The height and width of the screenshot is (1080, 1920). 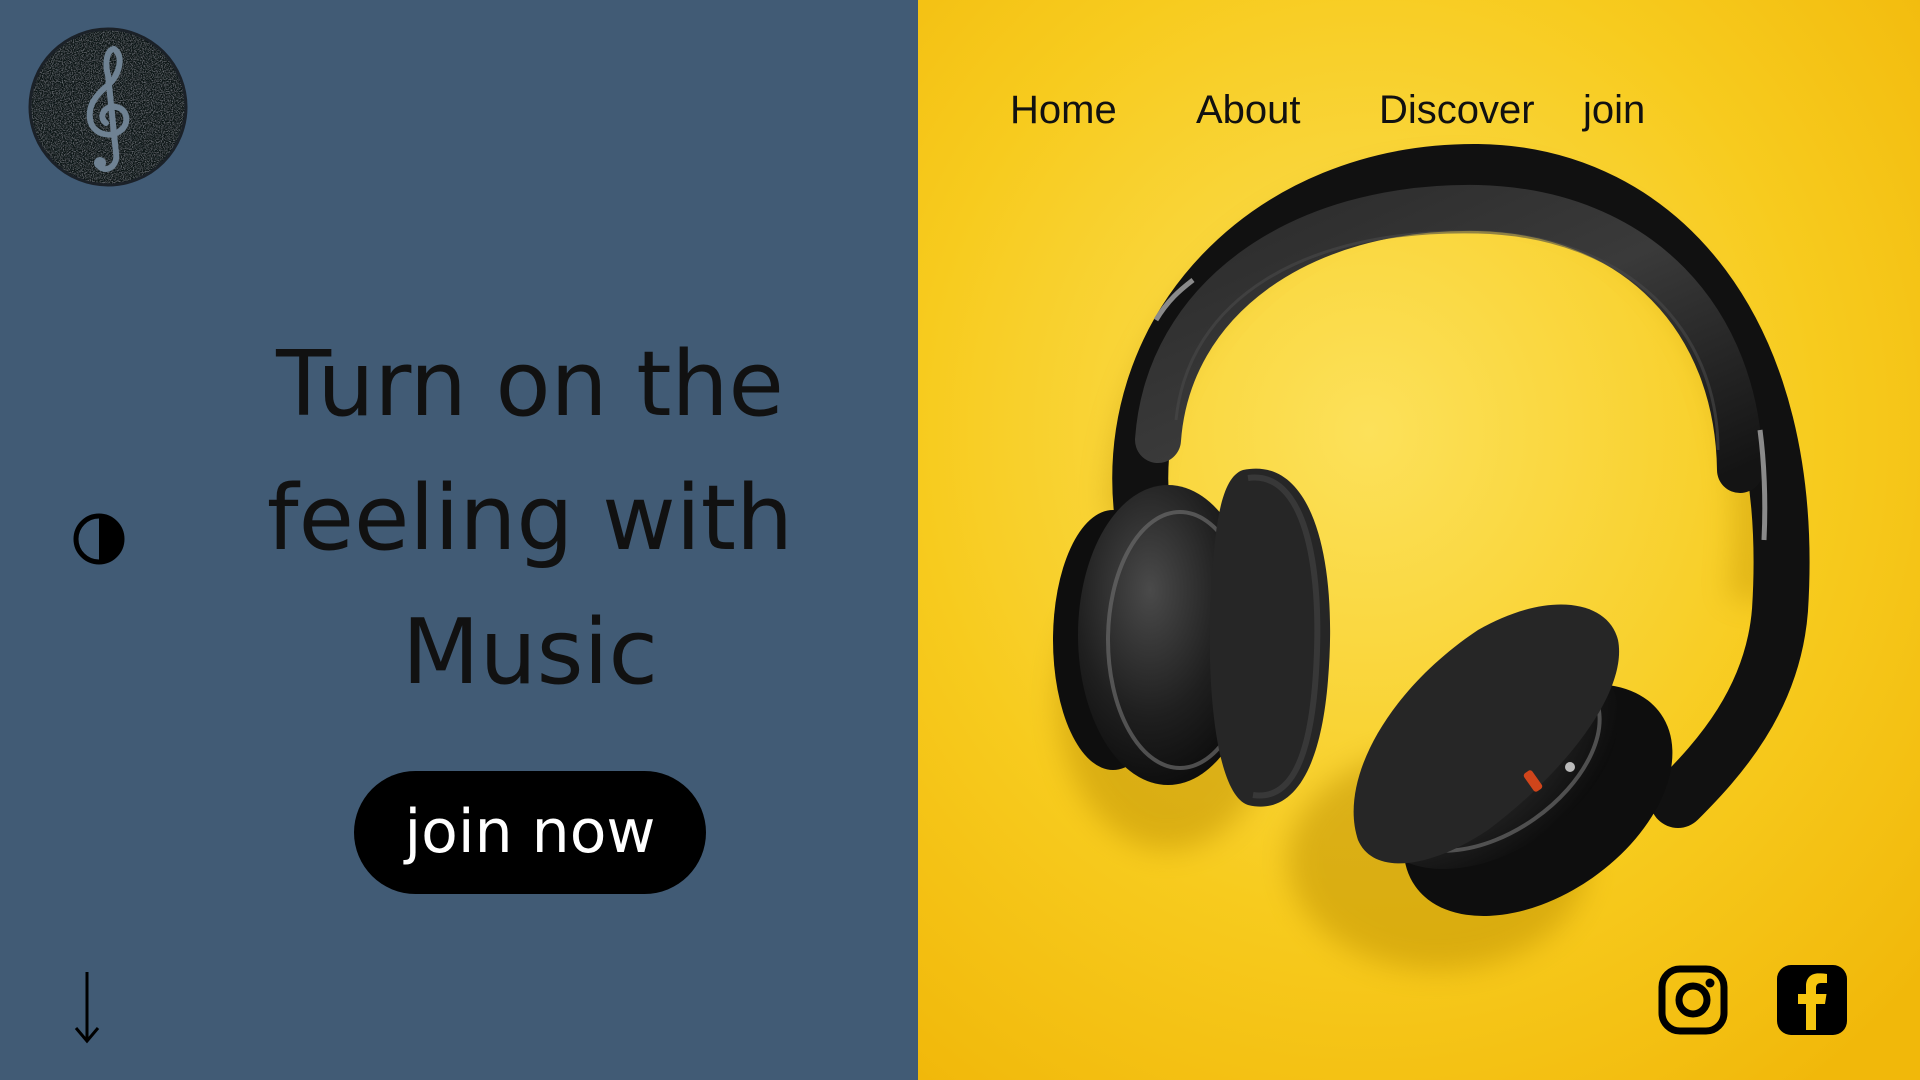 I want to click on scroll-down-button, so click(x=87, y=1007).